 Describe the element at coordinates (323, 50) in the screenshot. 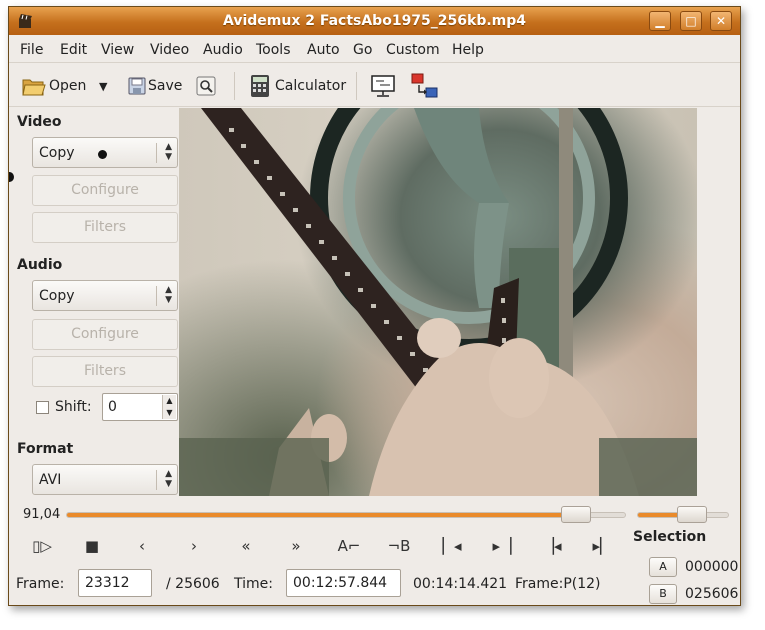

I see `menu-auto: Auto` at that location.